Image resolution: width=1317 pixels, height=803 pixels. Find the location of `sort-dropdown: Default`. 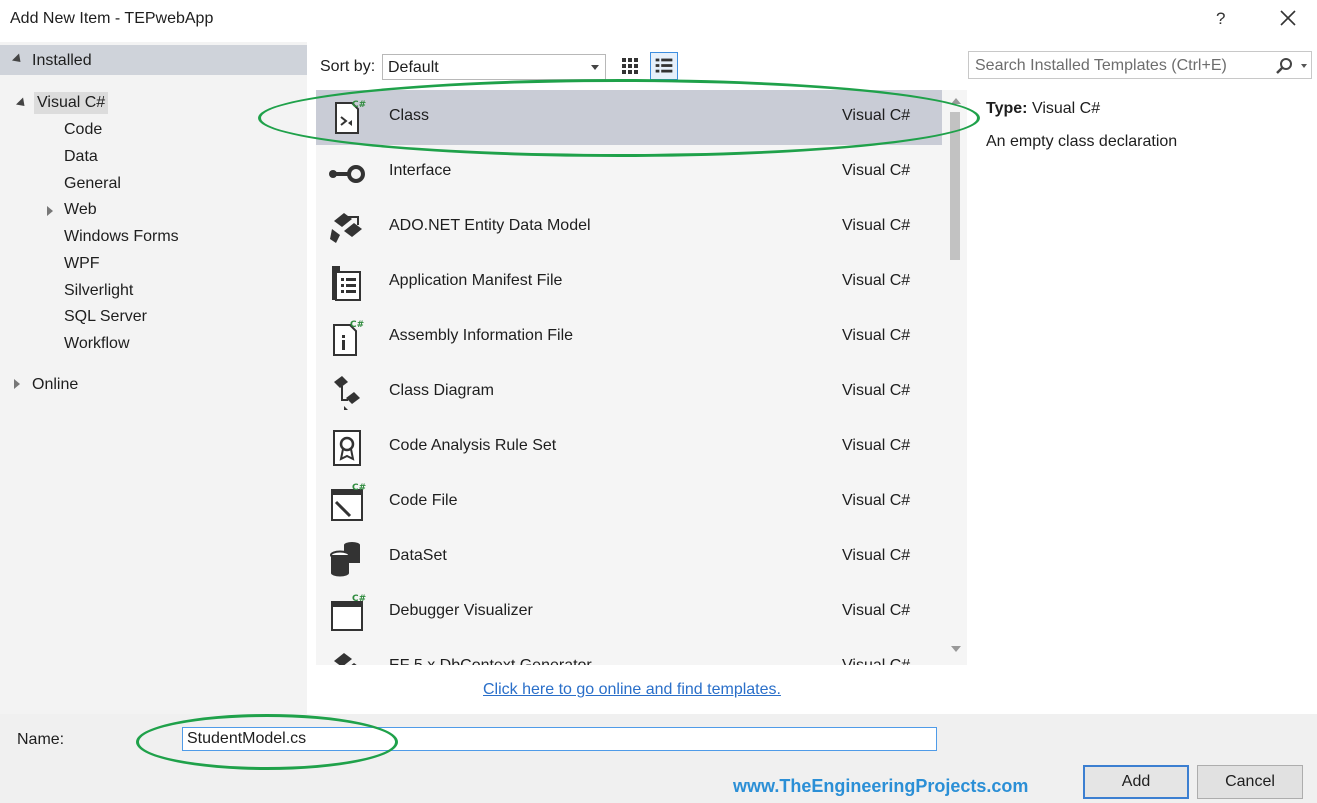

sort-dropdown: Default is located at coordinates (494, 67).